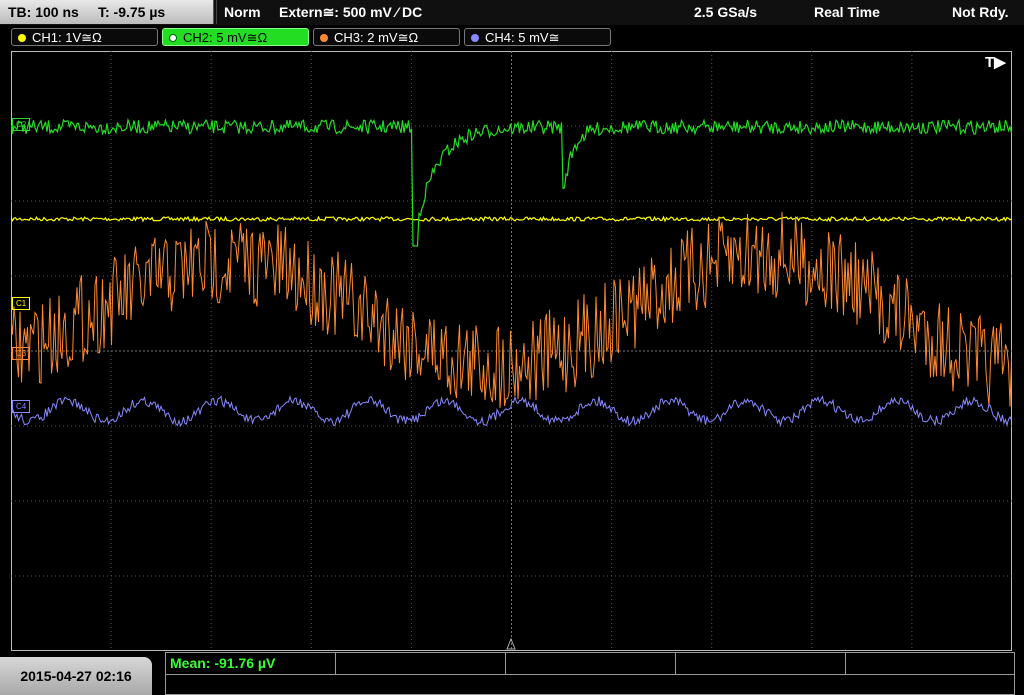  I want to click on channel-1-label: CH1: 1V≅Ω, so click(67, 37).